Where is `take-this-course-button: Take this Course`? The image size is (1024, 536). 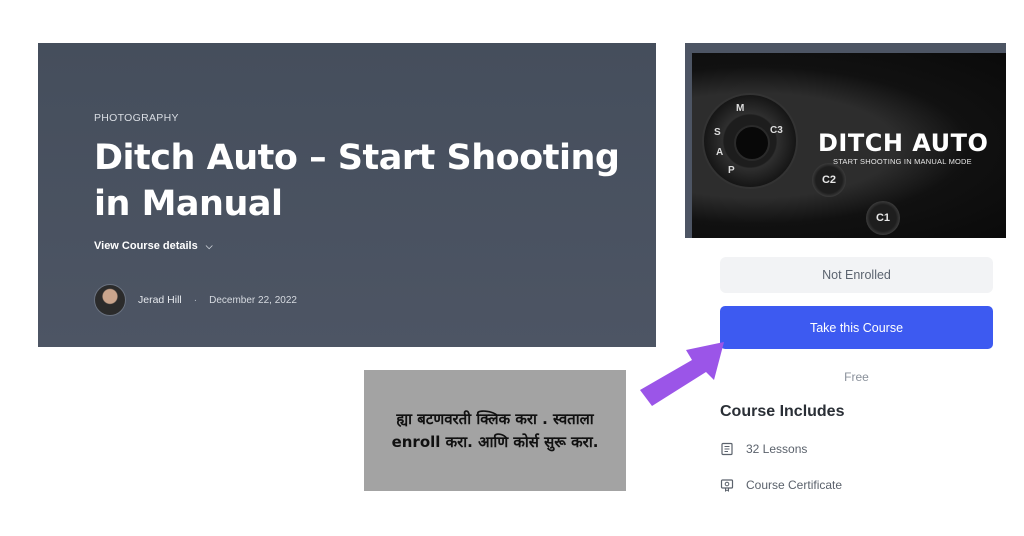
take-this-course-button: Take this Course is located at coordinates (856, 327).